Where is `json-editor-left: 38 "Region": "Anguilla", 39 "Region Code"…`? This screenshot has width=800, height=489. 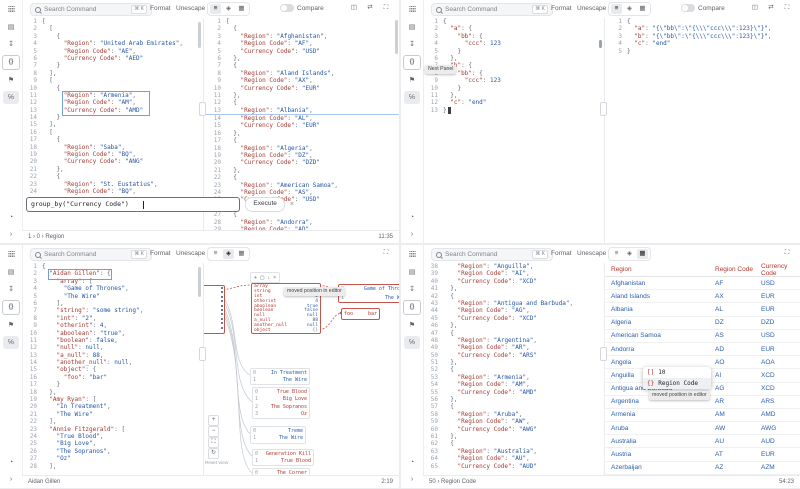 json-editor-left: 38 "Region": "Anguilla", 39 "Region Code"… is located at coordinates (513, 369).